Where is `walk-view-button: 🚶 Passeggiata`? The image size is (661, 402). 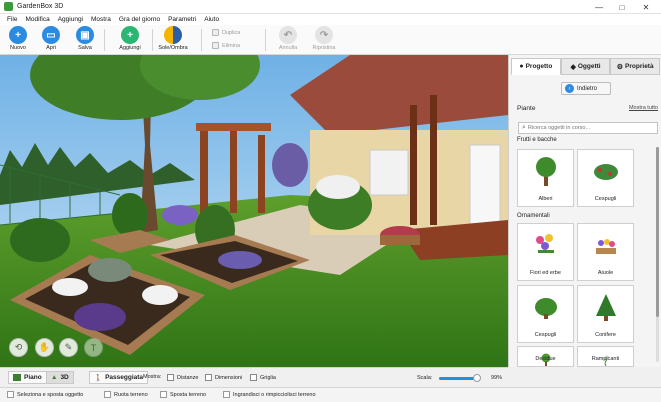
walk-view-button: 🚶 Passeggiata is located at coordinates (119, 377).